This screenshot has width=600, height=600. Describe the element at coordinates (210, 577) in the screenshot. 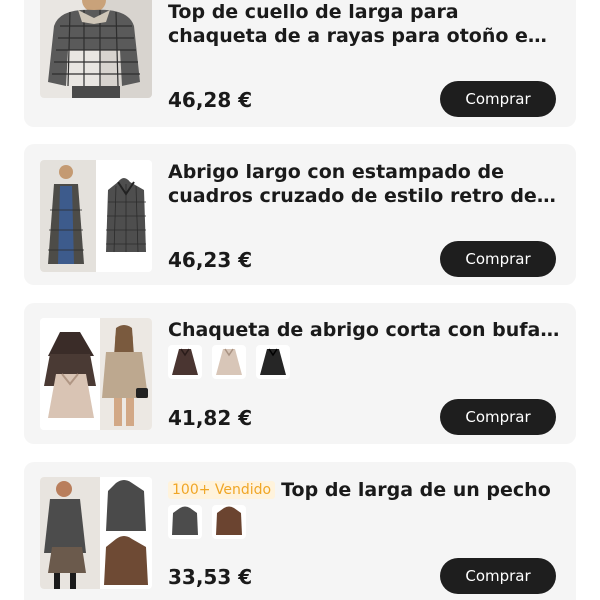

I see `product-price: 33,53 €` at that location.